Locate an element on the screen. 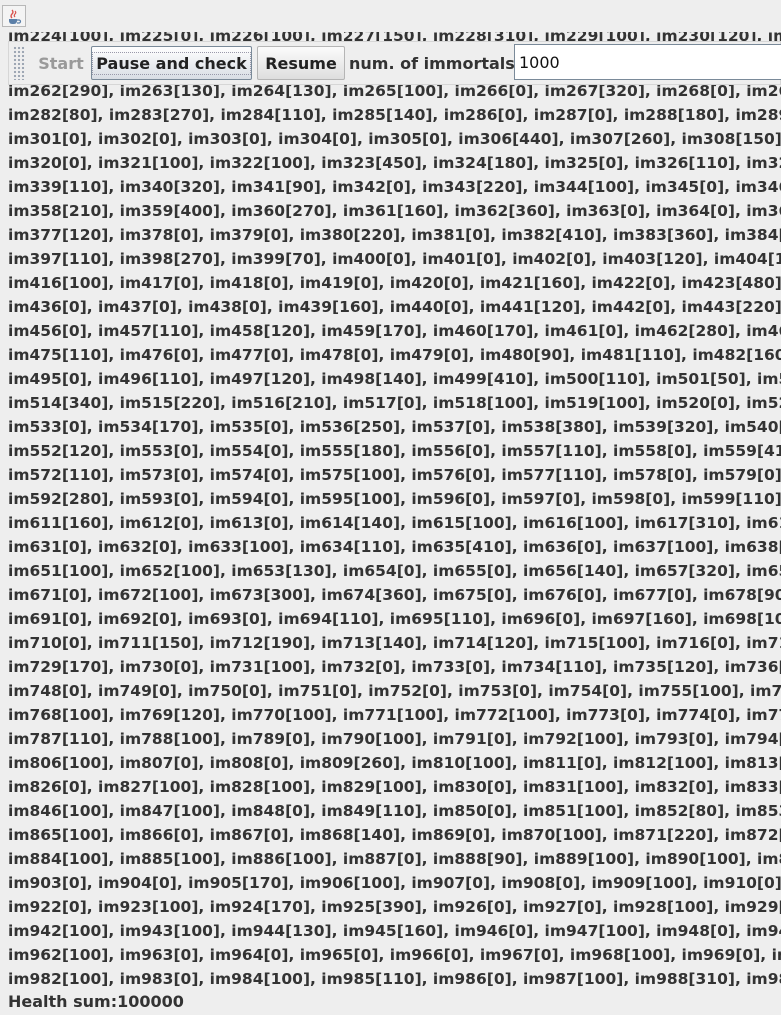 The image size is (781, 1015). java-cup-icon is located at coordinates (14, 16).